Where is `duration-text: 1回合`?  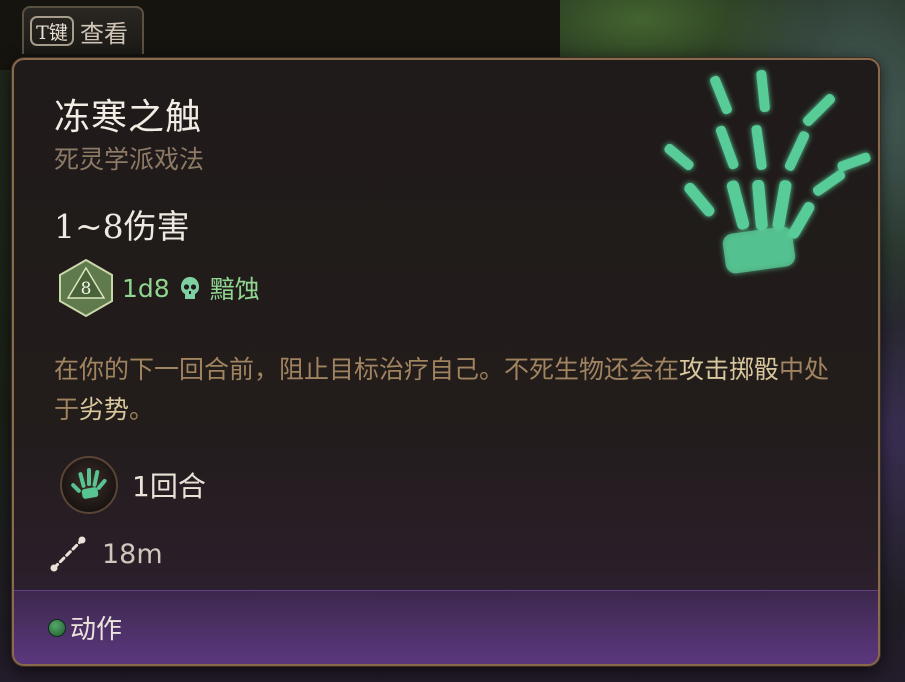
duration-text: 1回合 is located at coordinates (169, 486).